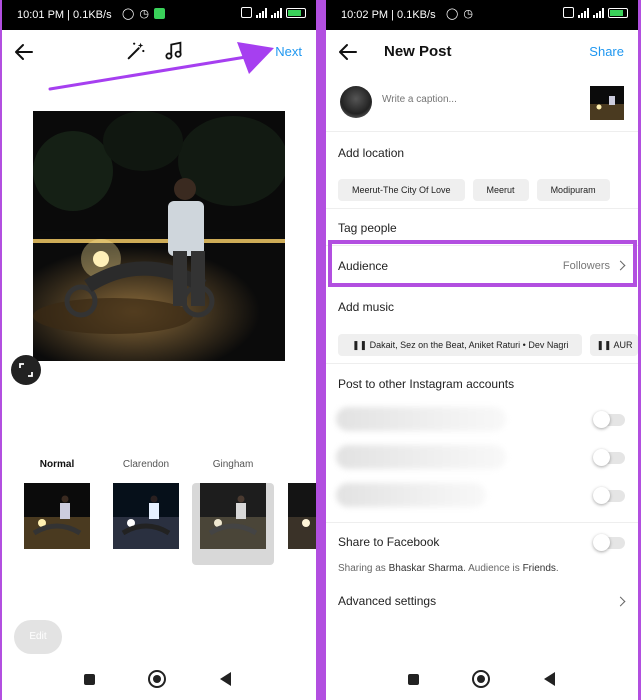  What do you see at coordinates (573, 190) in the screenshot?
I see `location-chip: Modipuram` at bounding box center [573, 190].